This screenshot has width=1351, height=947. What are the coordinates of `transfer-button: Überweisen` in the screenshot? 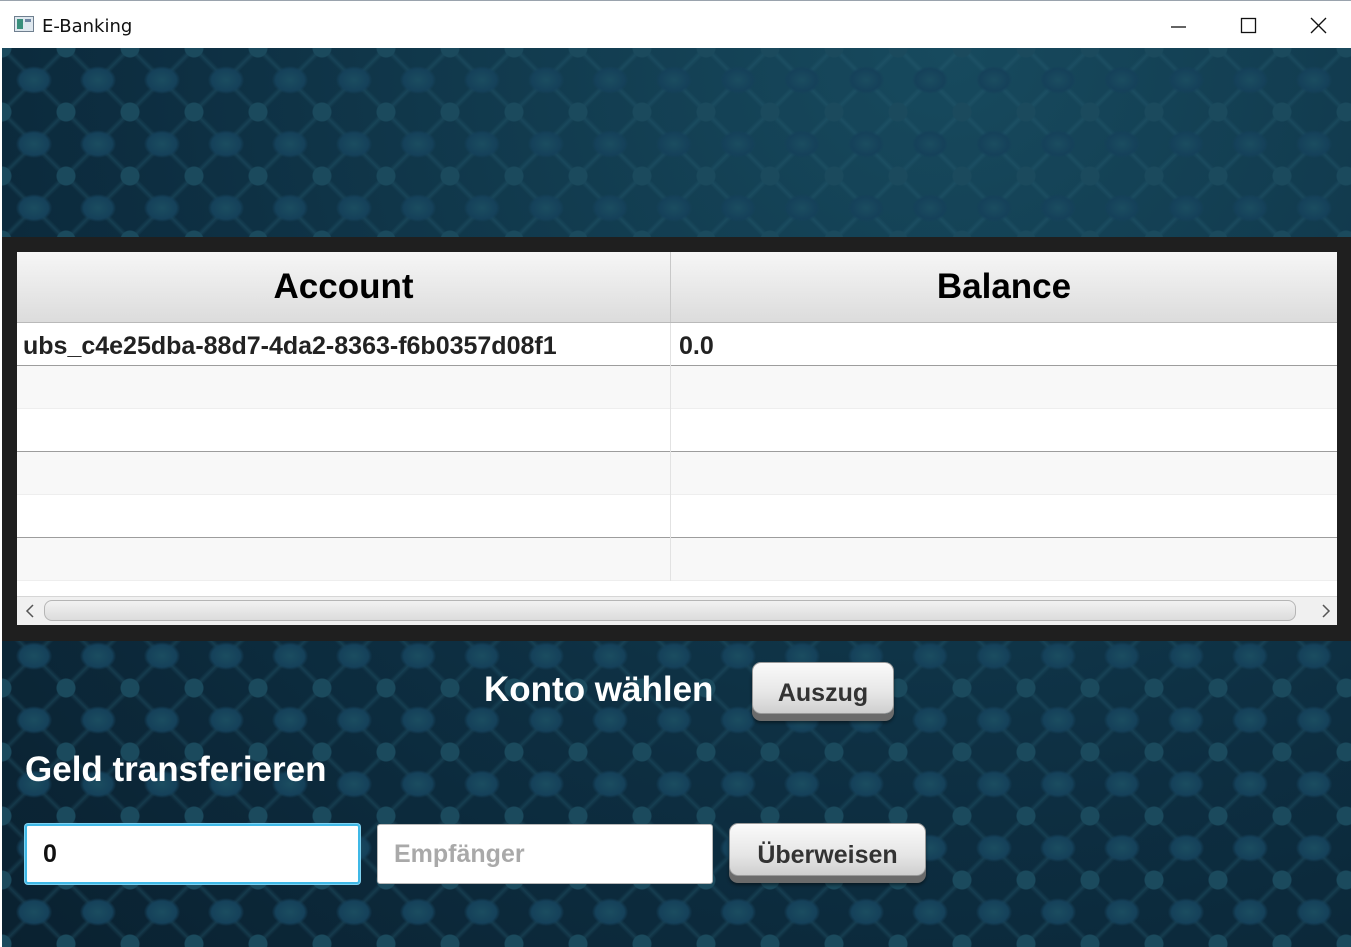 It's located at (827, 849).